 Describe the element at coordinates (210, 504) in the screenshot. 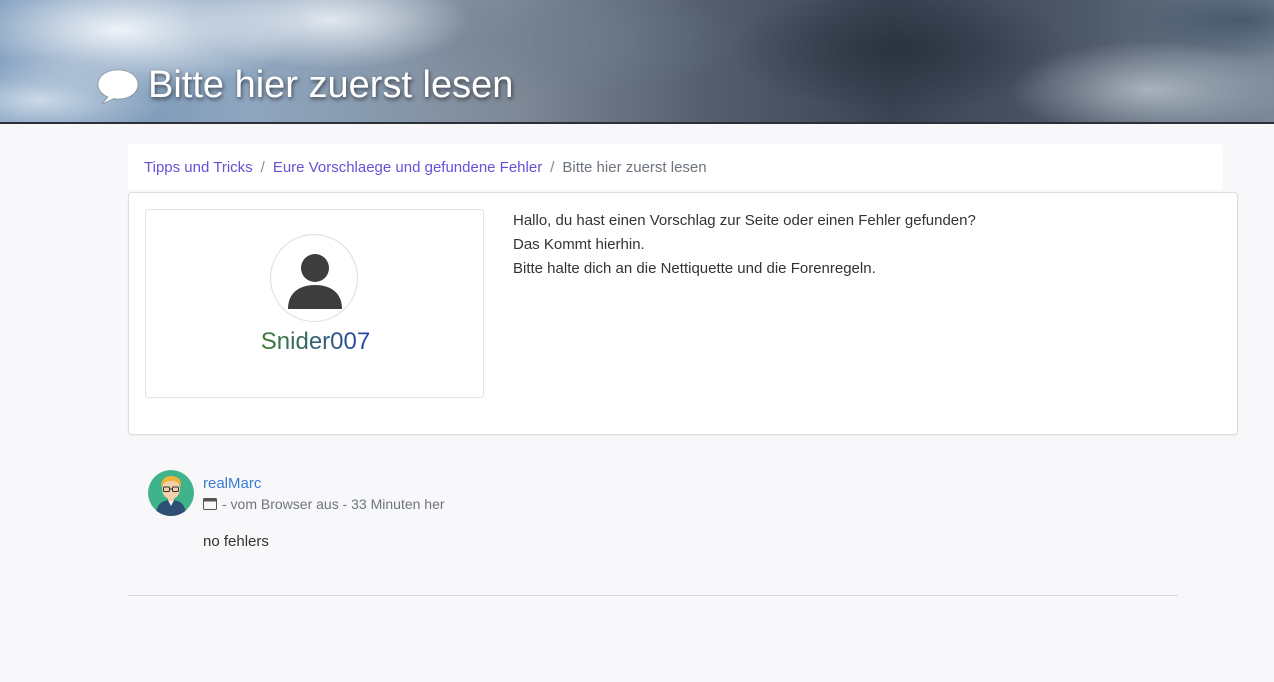

I see `browser-window-icon` at that location.